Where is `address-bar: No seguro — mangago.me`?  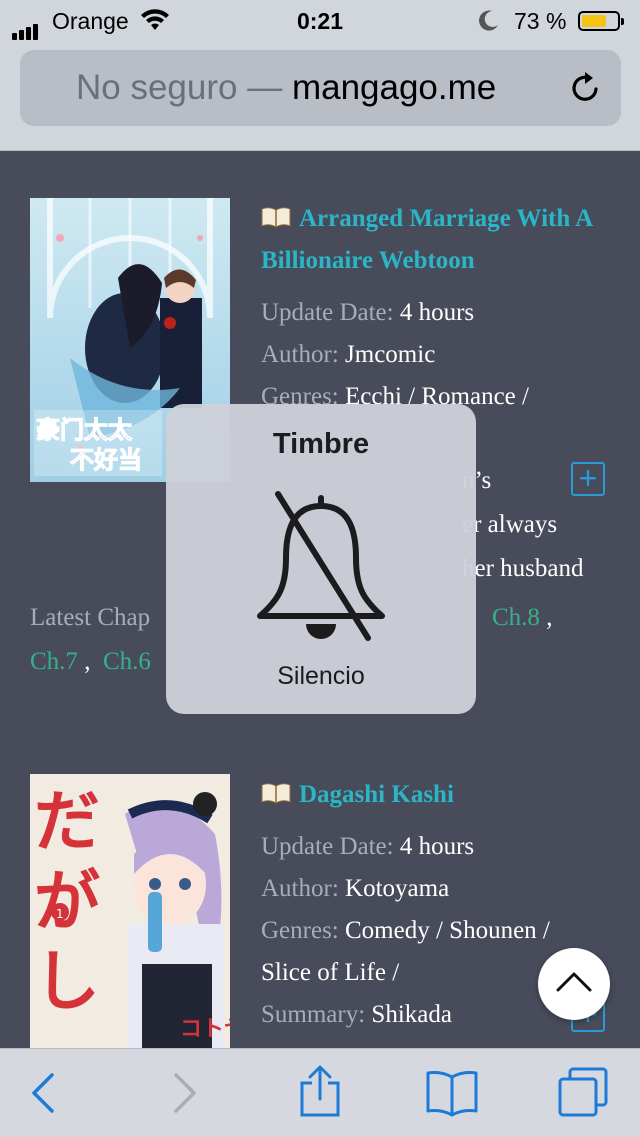 address-bar: No seguro — mangago.me is located at coordinates (320, 88).